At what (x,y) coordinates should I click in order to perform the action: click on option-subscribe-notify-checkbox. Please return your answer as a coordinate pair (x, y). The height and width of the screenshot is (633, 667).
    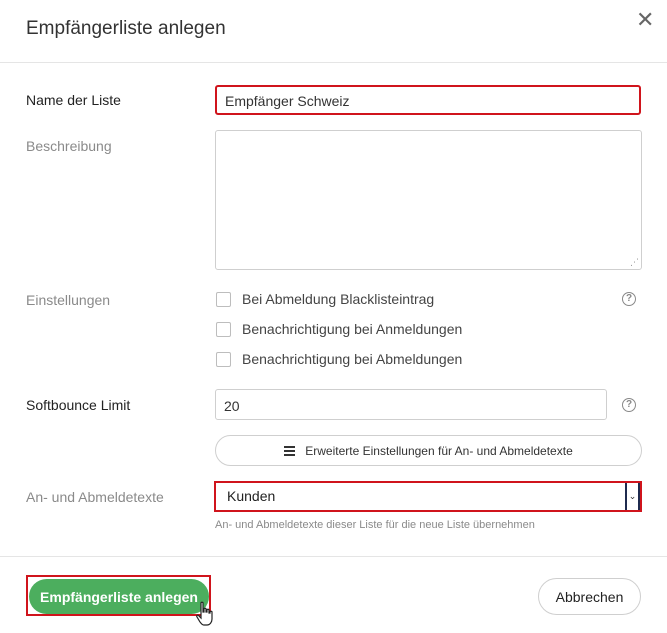
    Looking at the image, I should click on (223, 329).